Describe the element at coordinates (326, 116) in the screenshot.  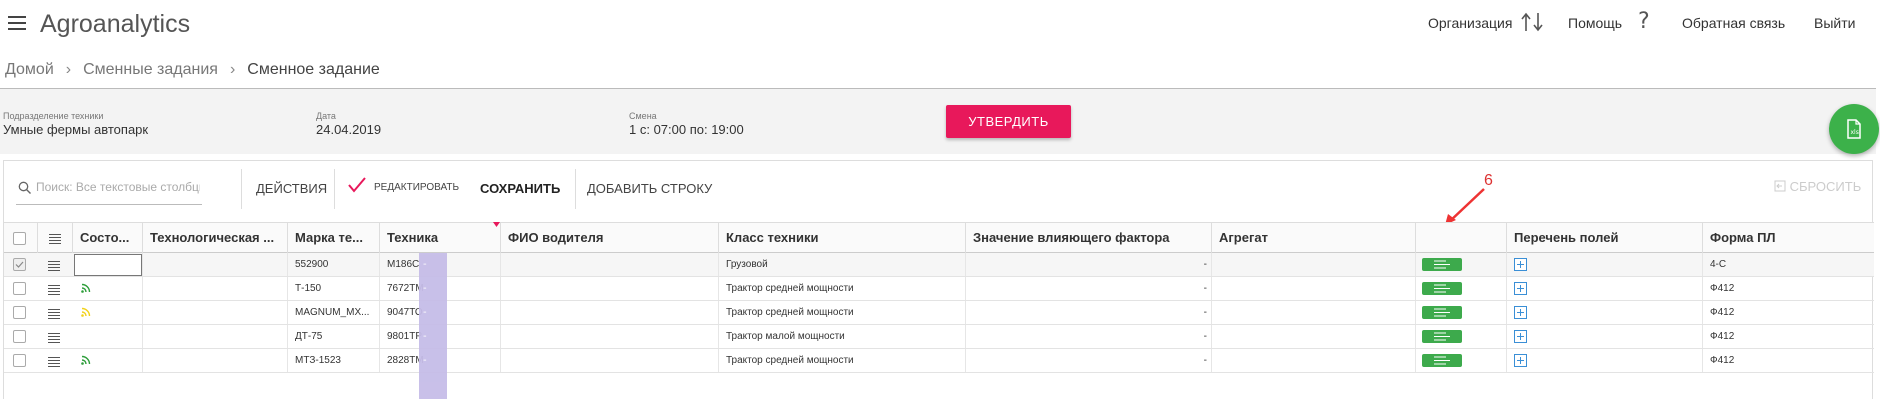
I see `date-label: Дата` at that location.